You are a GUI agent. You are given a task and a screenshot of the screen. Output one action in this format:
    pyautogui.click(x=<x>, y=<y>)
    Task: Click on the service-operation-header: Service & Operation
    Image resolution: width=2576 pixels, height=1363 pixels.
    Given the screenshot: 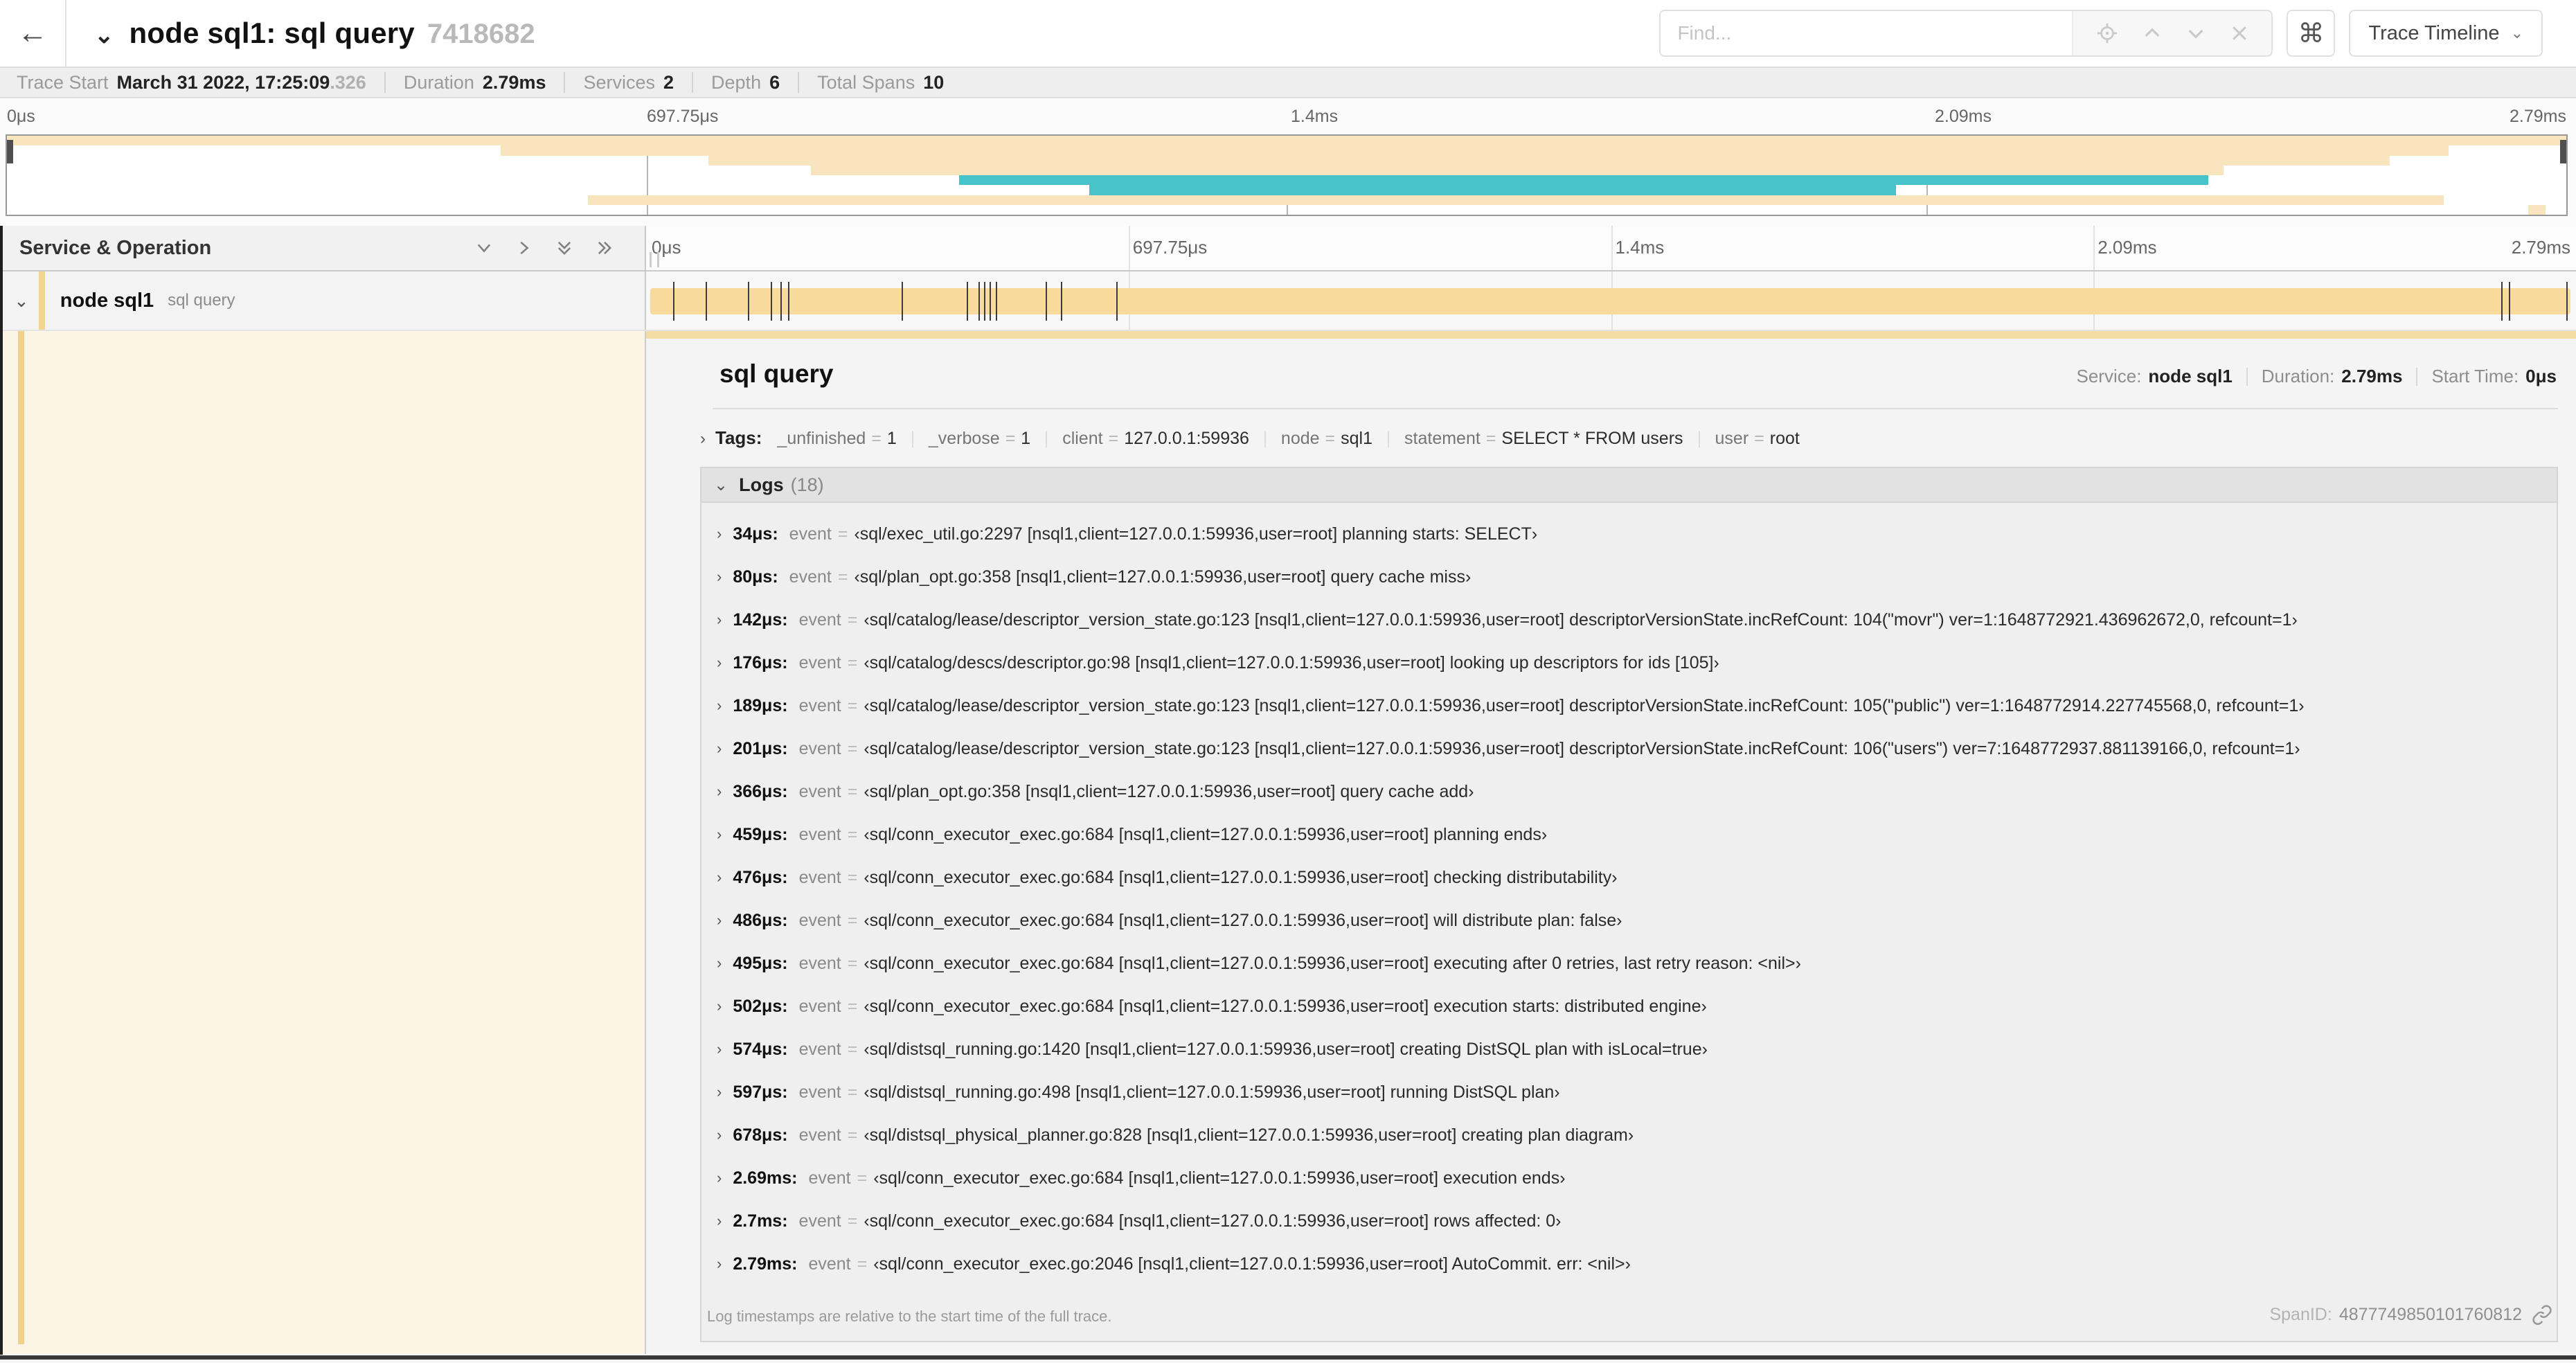 What is the action you would take?
    pyautogui.click(x=323, y=248)
    